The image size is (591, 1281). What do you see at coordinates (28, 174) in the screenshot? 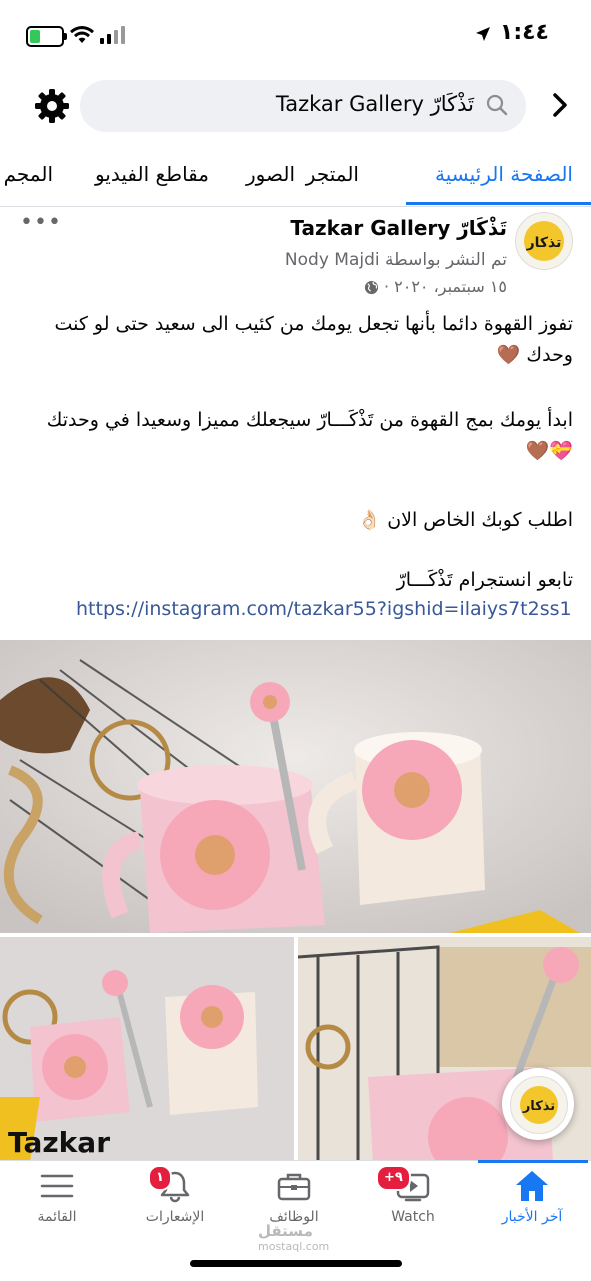
I see `tab-communities: المجم` at bounding box center [28, 174].